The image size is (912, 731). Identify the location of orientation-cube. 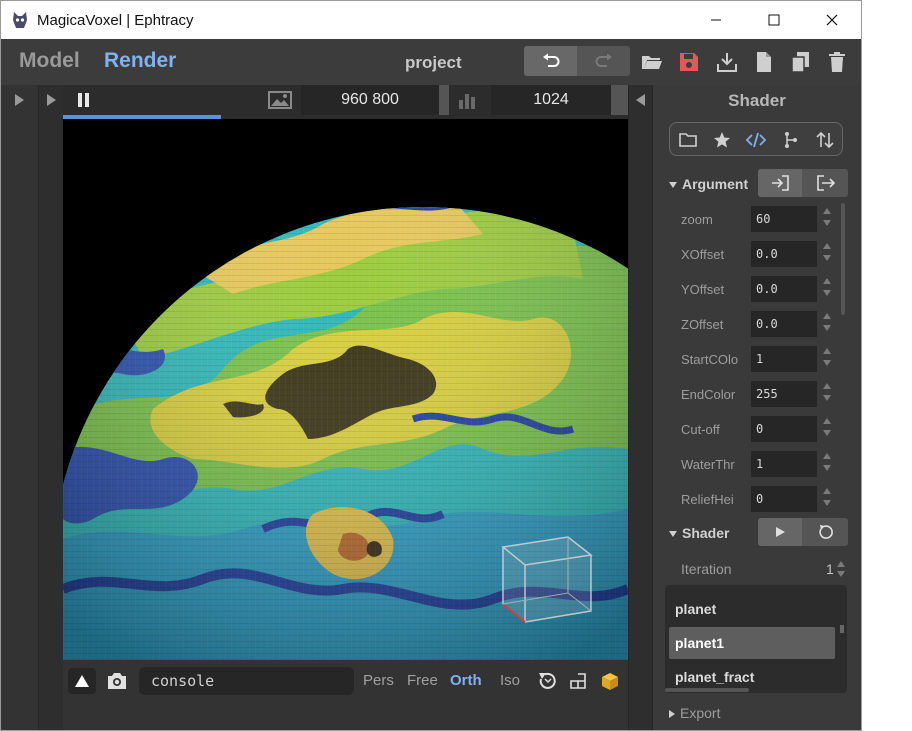
(547, 579).